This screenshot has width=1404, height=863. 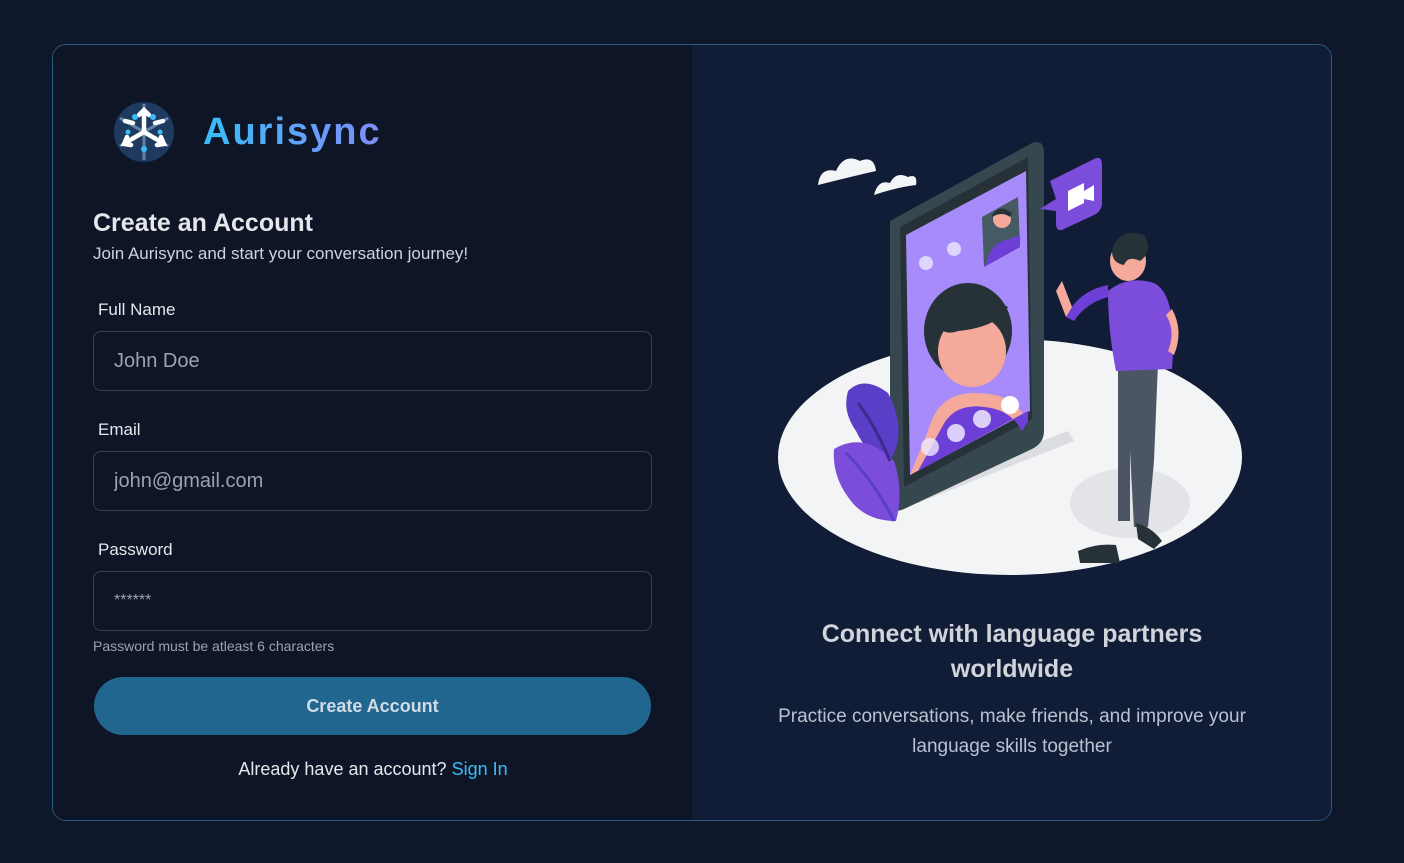 I want to click on password-input, so click(x=372, y=601).